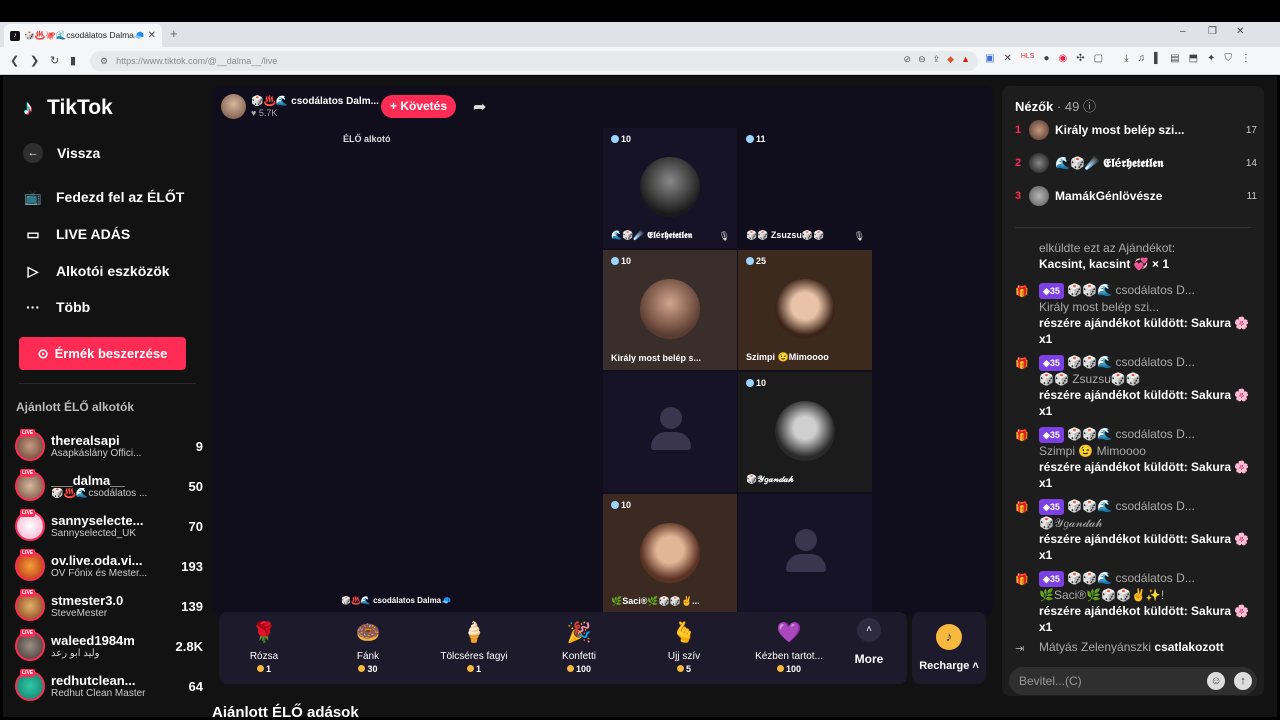 The image size is (1280, 720). Describe the element at coordinates (109, 446) in the screenshot. I see `suggested-creator: LIVE therealsapi Asapkáslány Offici... 9` at that location.